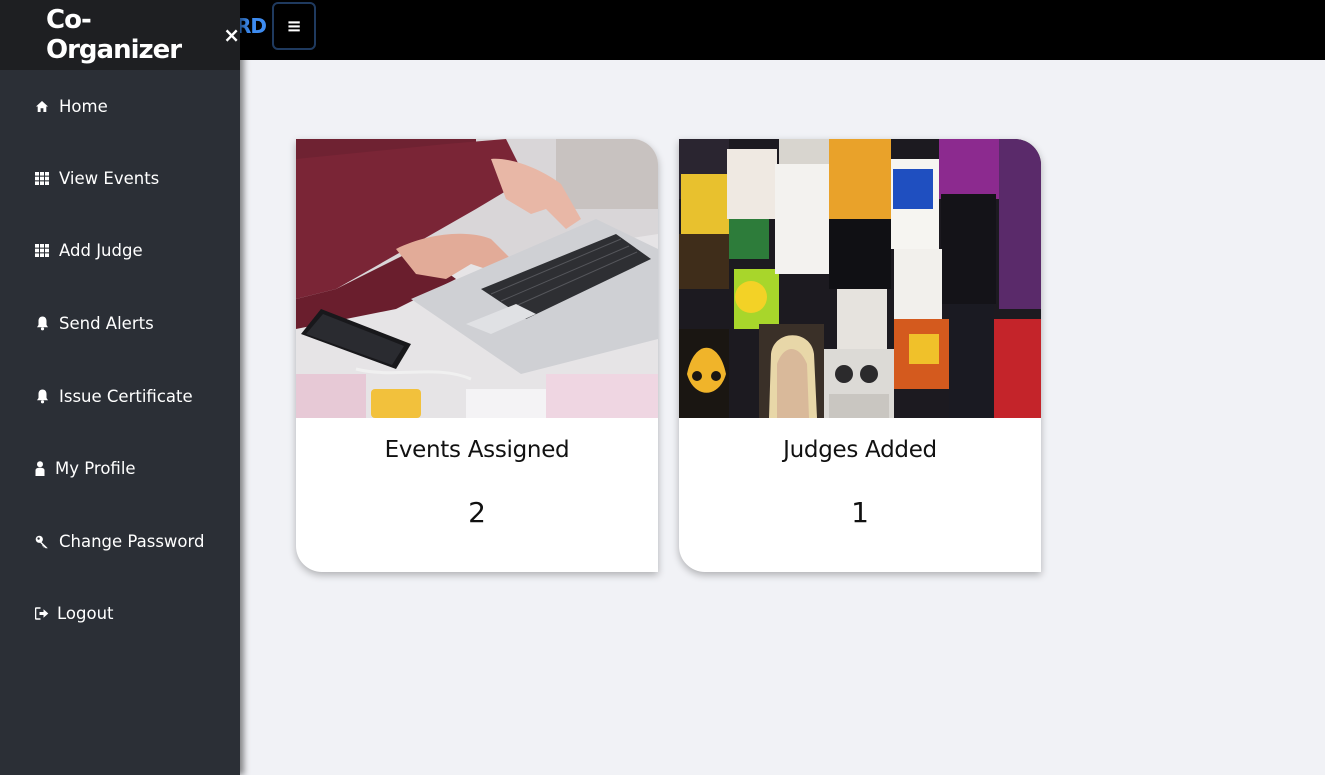 The height and width of the screenshot is (775, 1325). Describe the element at coordinates (106, 323) in the screenshot. I see `sidebar-item-label: Send Alerts` at that location.